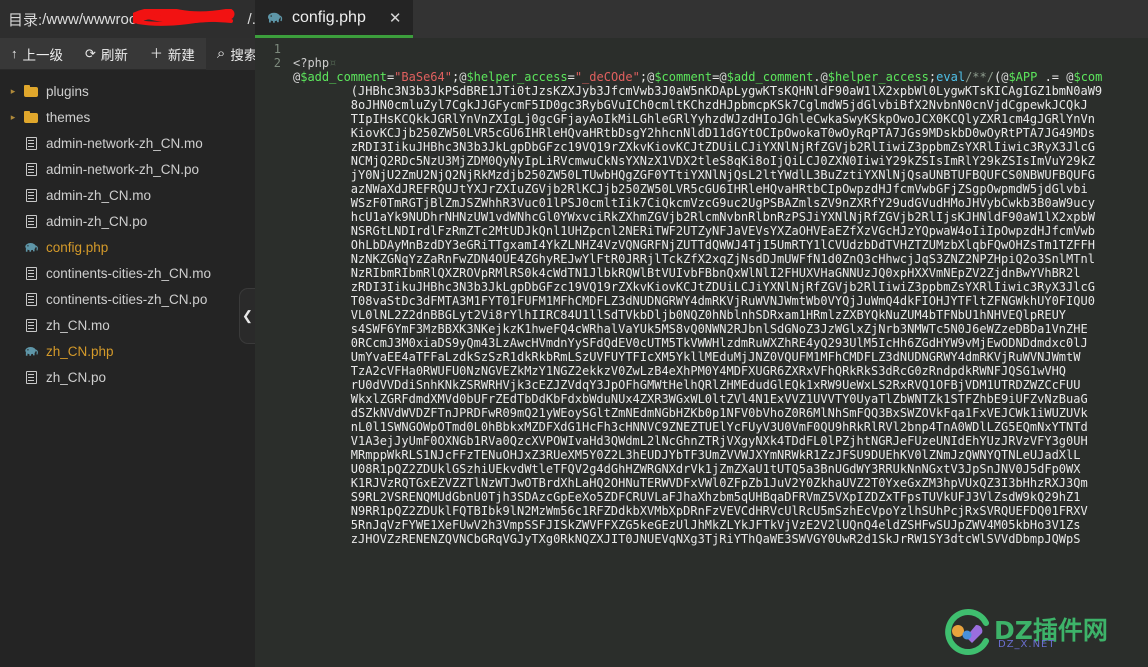 The image size is (1148, 667). Describe the element at coordinates (221, 53) in the screenshot. I see `search-icon: ⌕` at that location.